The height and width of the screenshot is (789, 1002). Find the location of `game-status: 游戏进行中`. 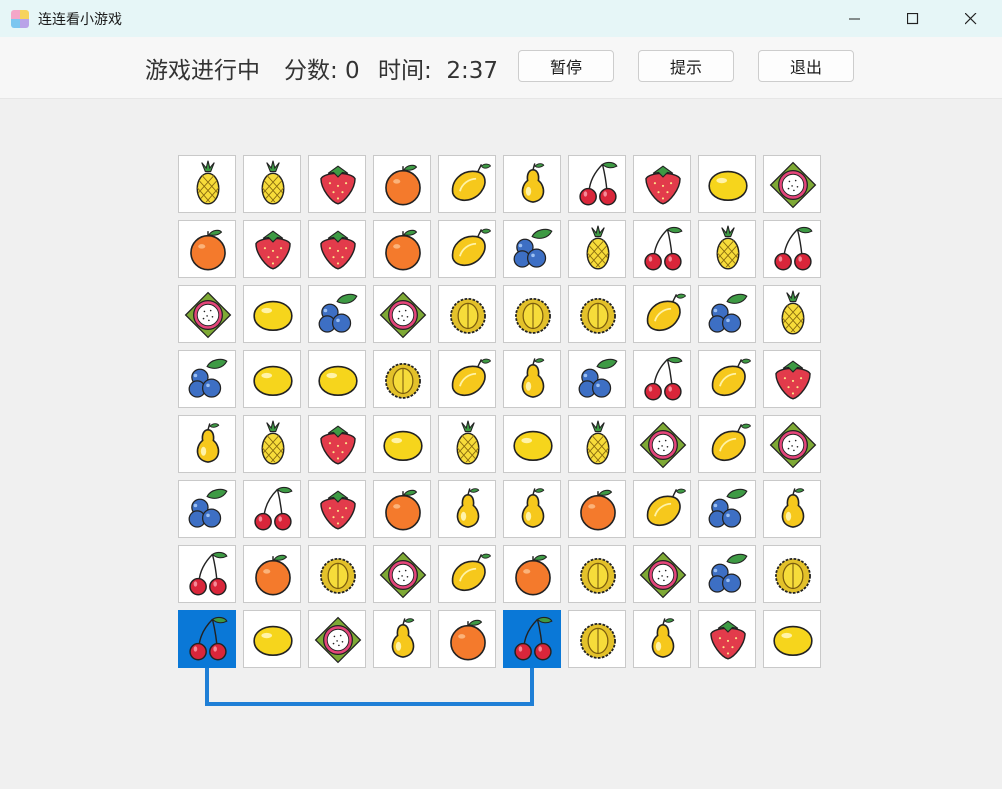

game-status: 游戏进行中 is located at coordinates (202, 71).